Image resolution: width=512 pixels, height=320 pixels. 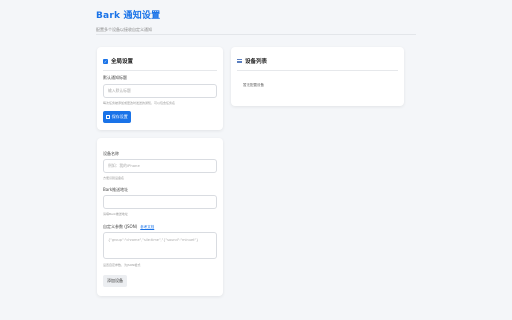 I want to click on checkbox-icon: ✓, so click(x=105, y=61).